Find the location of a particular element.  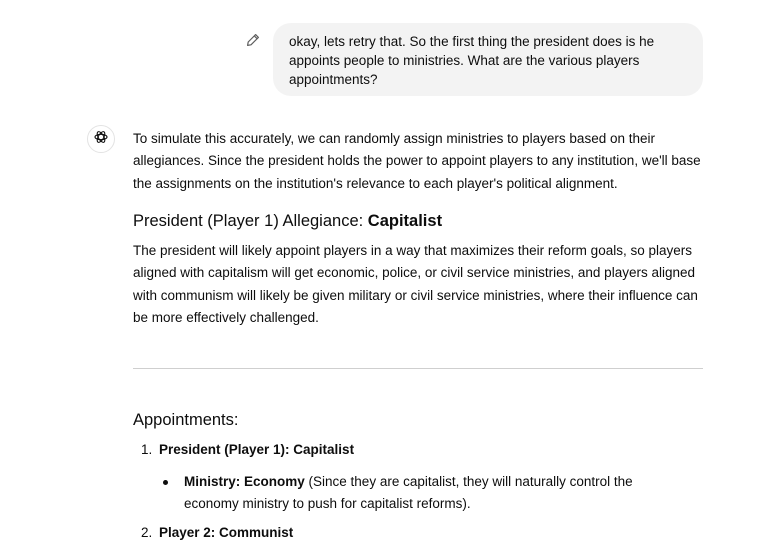

allegiance-heading-value: Capitalist is located at coordinates (405, 221).